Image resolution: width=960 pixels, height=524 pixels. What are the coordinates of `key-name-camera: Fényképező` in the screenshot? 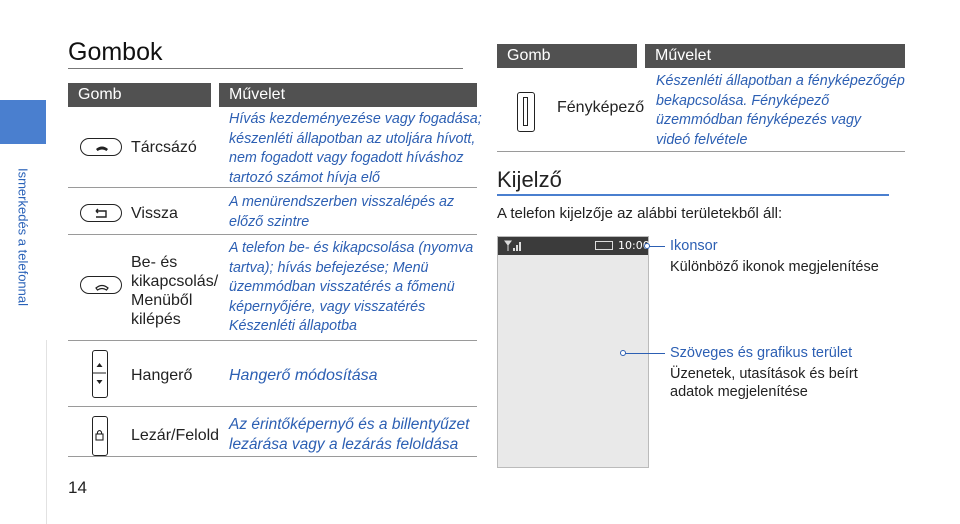 It's located at (601, 107).